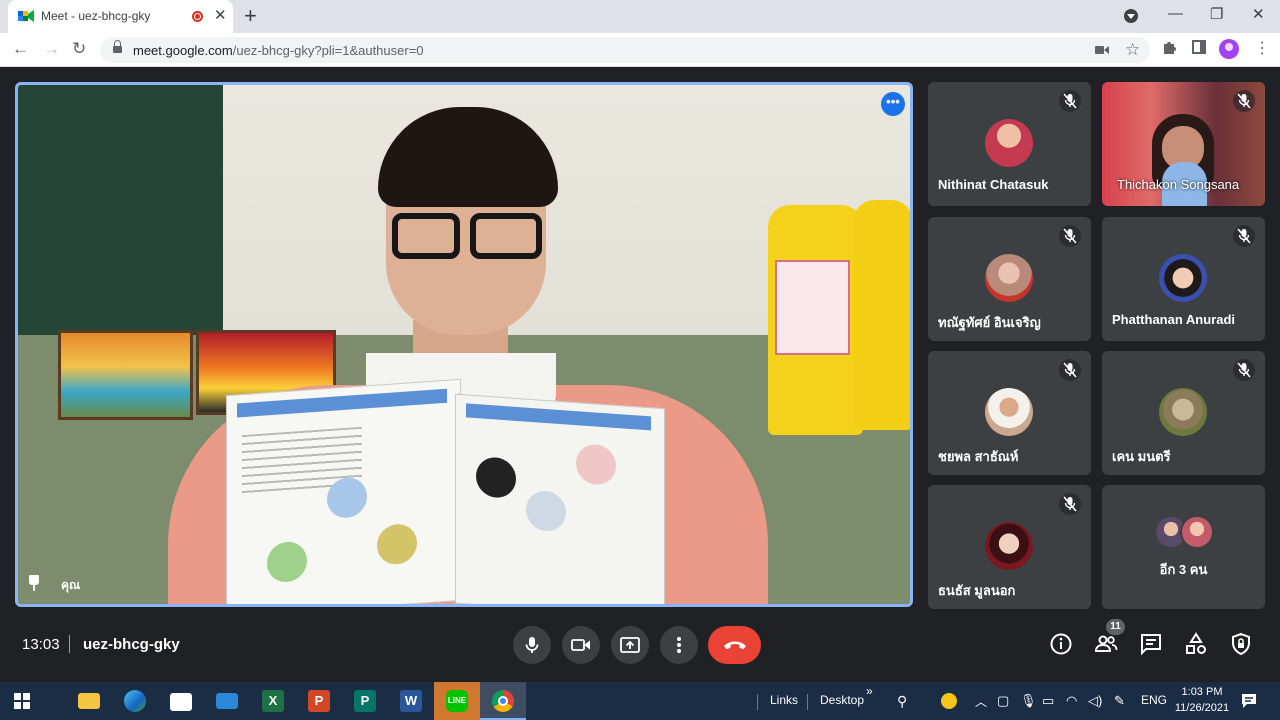 The width and height of the screenshot is (1280, 720). I want to click on window-close-button: ✕, so click(1258, 14).